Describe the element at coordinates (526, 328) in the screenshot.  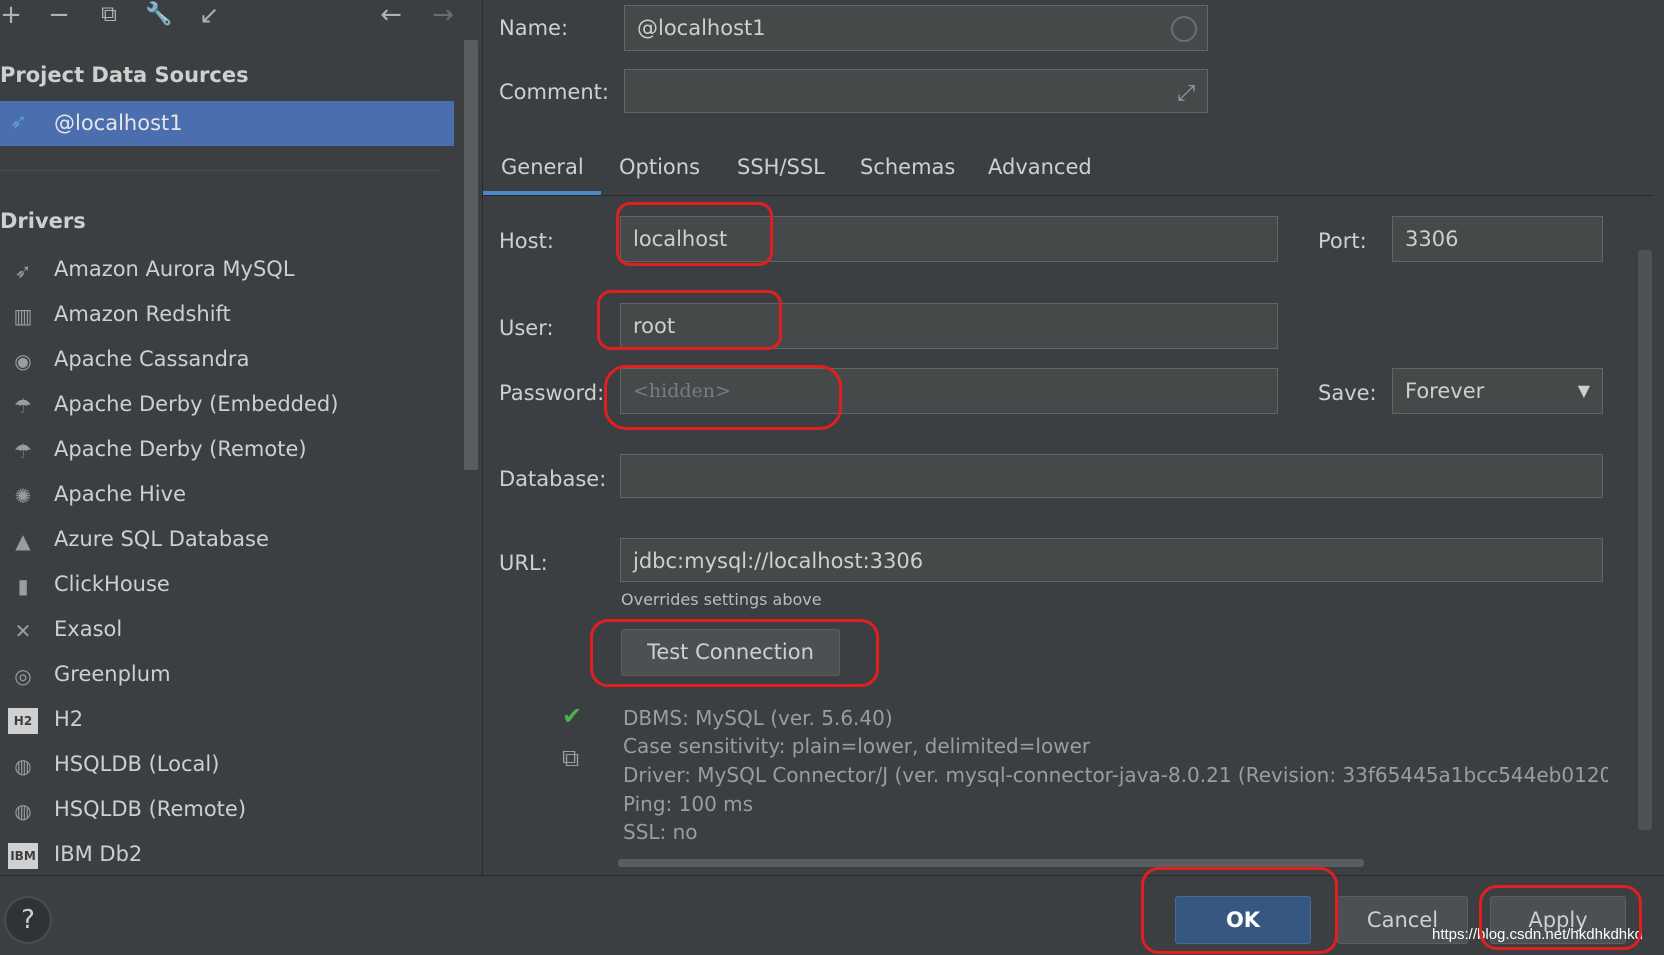
I see `user-label: User:` at that location.